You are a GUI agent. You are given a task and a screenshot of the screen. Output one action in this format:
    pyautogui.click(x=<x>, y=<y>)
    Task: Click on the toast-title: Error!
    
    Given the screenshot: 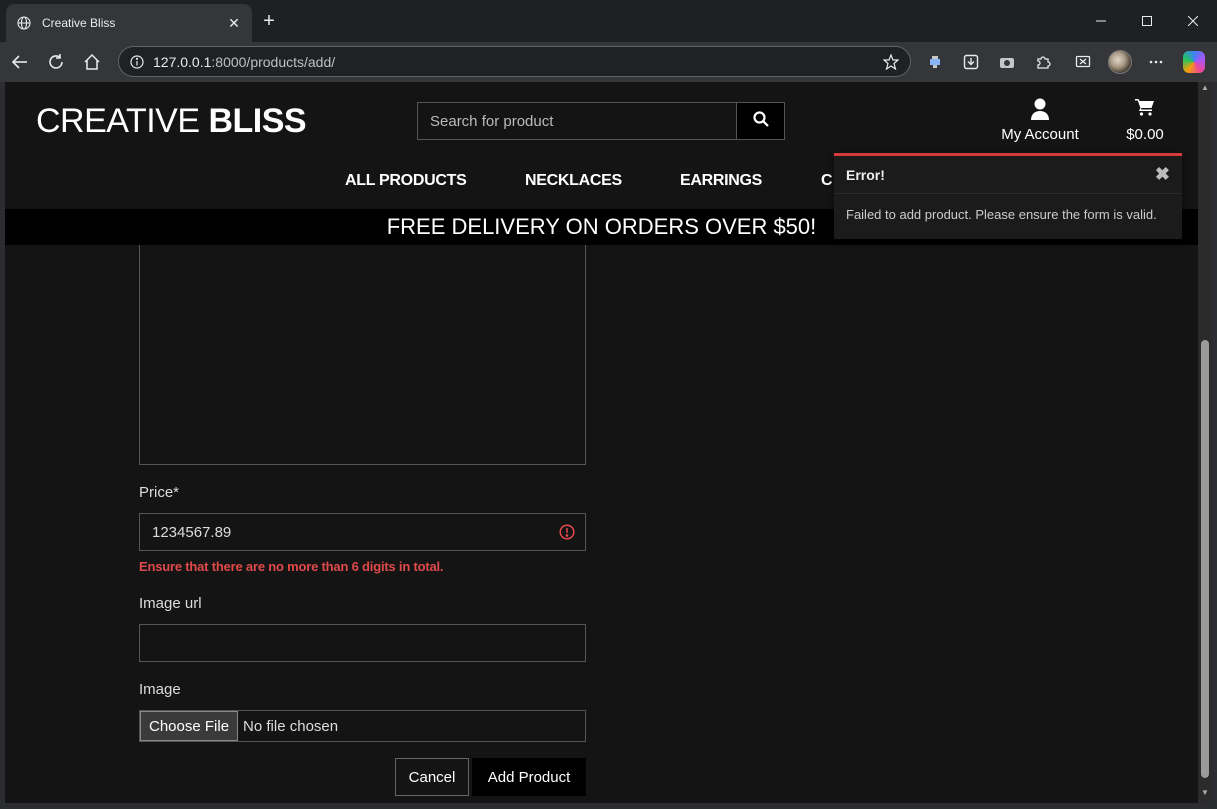 What is the action you would take?
    pyautogui.click(x=865, y=174)
    